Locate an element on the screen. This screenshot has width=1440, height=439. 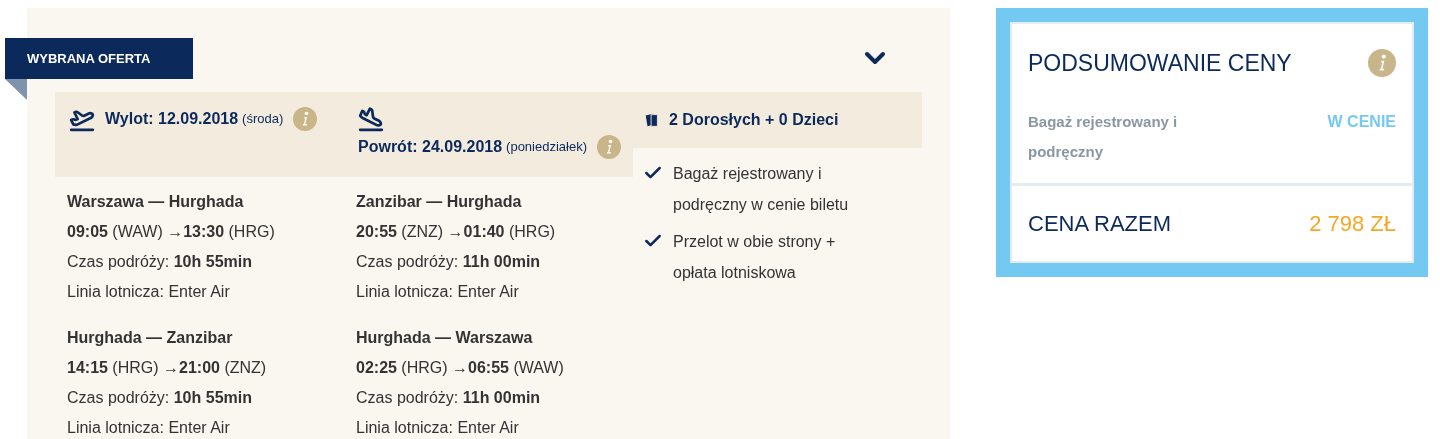
summary-item-value: W CENIE is located at coordinates (1361, 121).